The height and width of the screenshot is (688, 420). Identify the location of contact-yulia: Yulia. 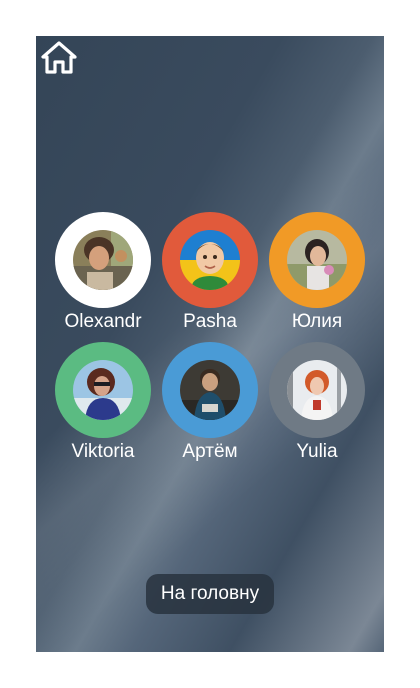
(317, 402).